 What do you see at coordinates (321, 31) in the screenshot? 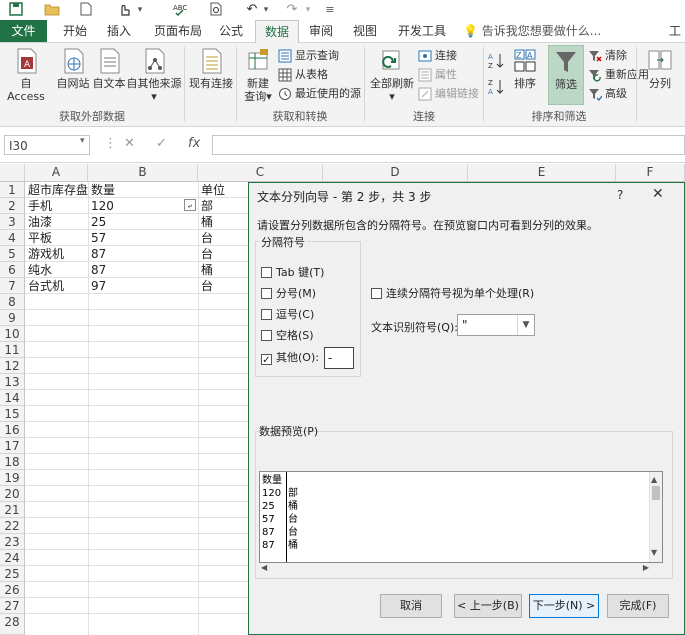
I see `tab-review: 审阅` at bounding box center [321, 31].